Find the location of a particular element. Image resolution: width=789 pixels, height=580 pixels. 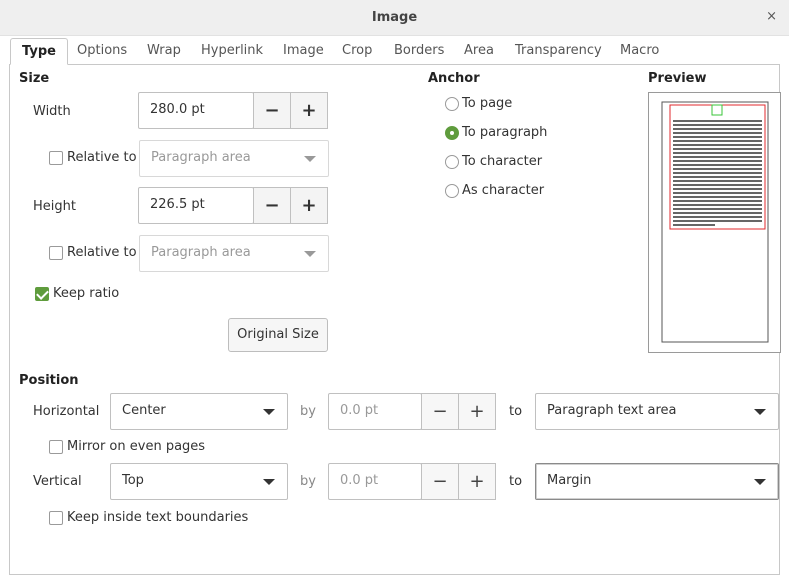

height-decrease-button: − is located at coordinates (272, 205).